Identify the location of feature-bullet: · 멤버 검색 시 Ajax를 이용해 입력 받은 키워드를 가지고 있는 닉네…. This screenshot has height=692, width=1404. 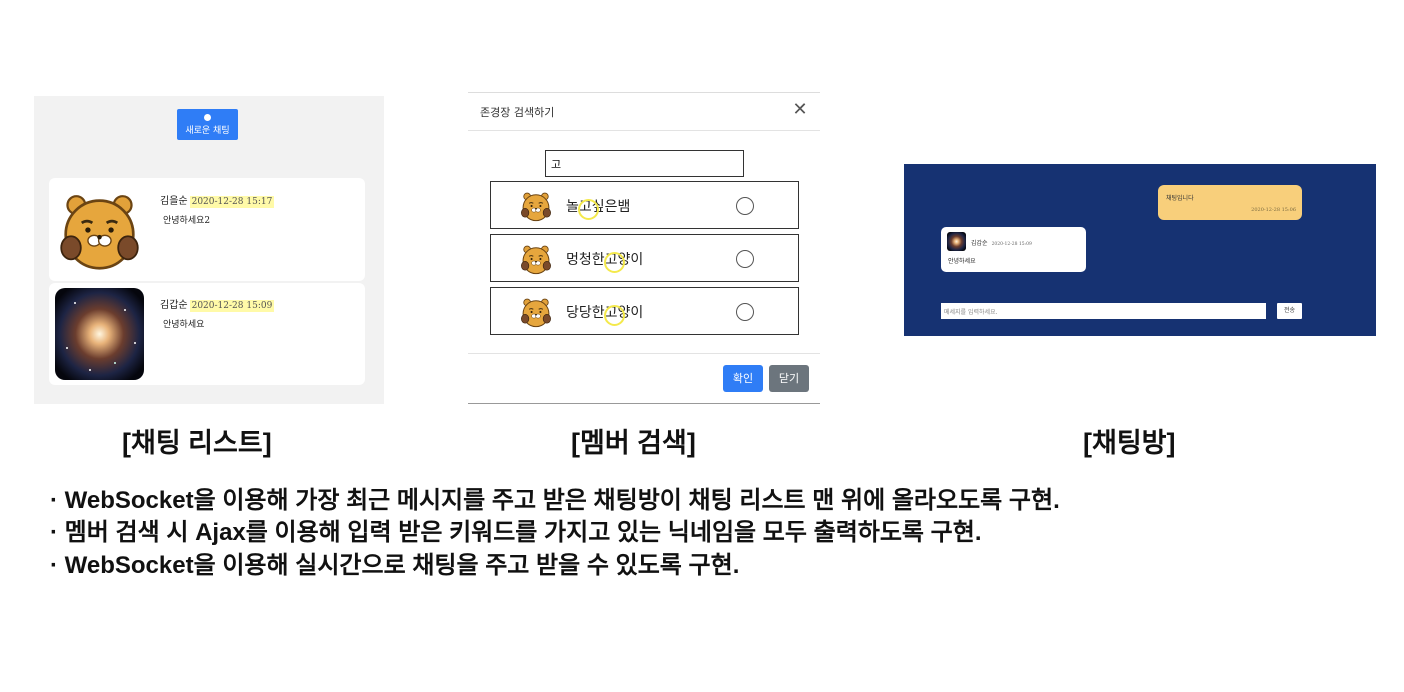
(516, 532).